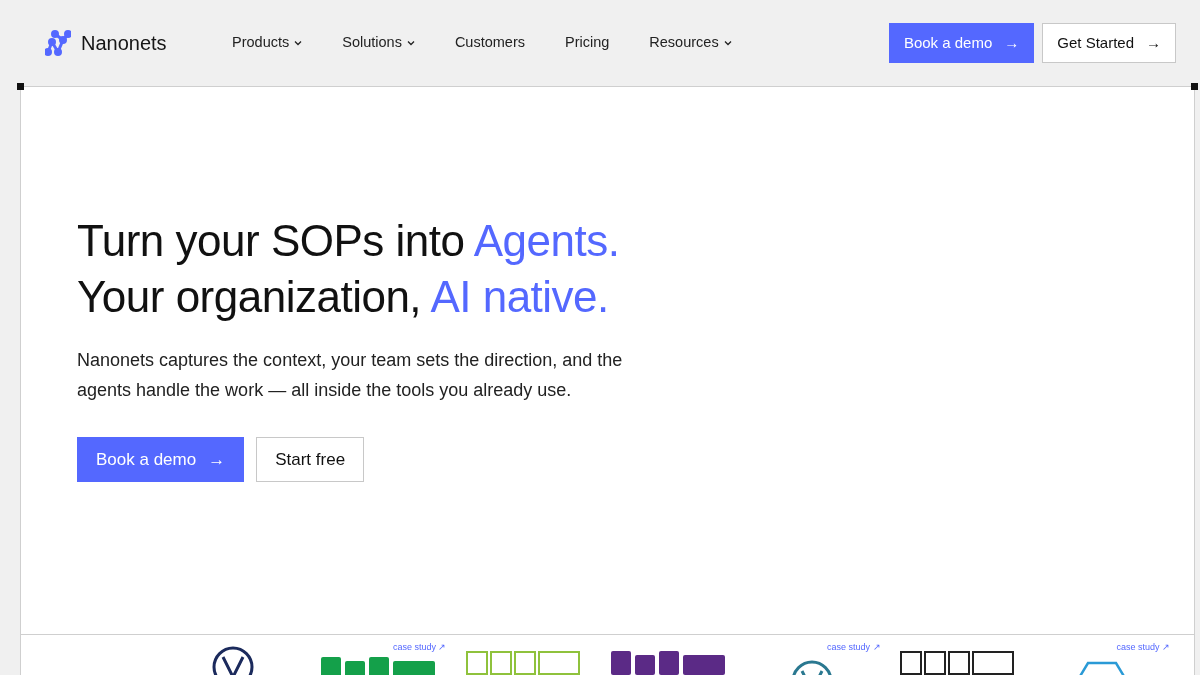  What do you see at coordinates (349, 241) in the screenshot?
I see `hero-headline: Turn your SOPs into Agents.` at bounding box center [349, 241].